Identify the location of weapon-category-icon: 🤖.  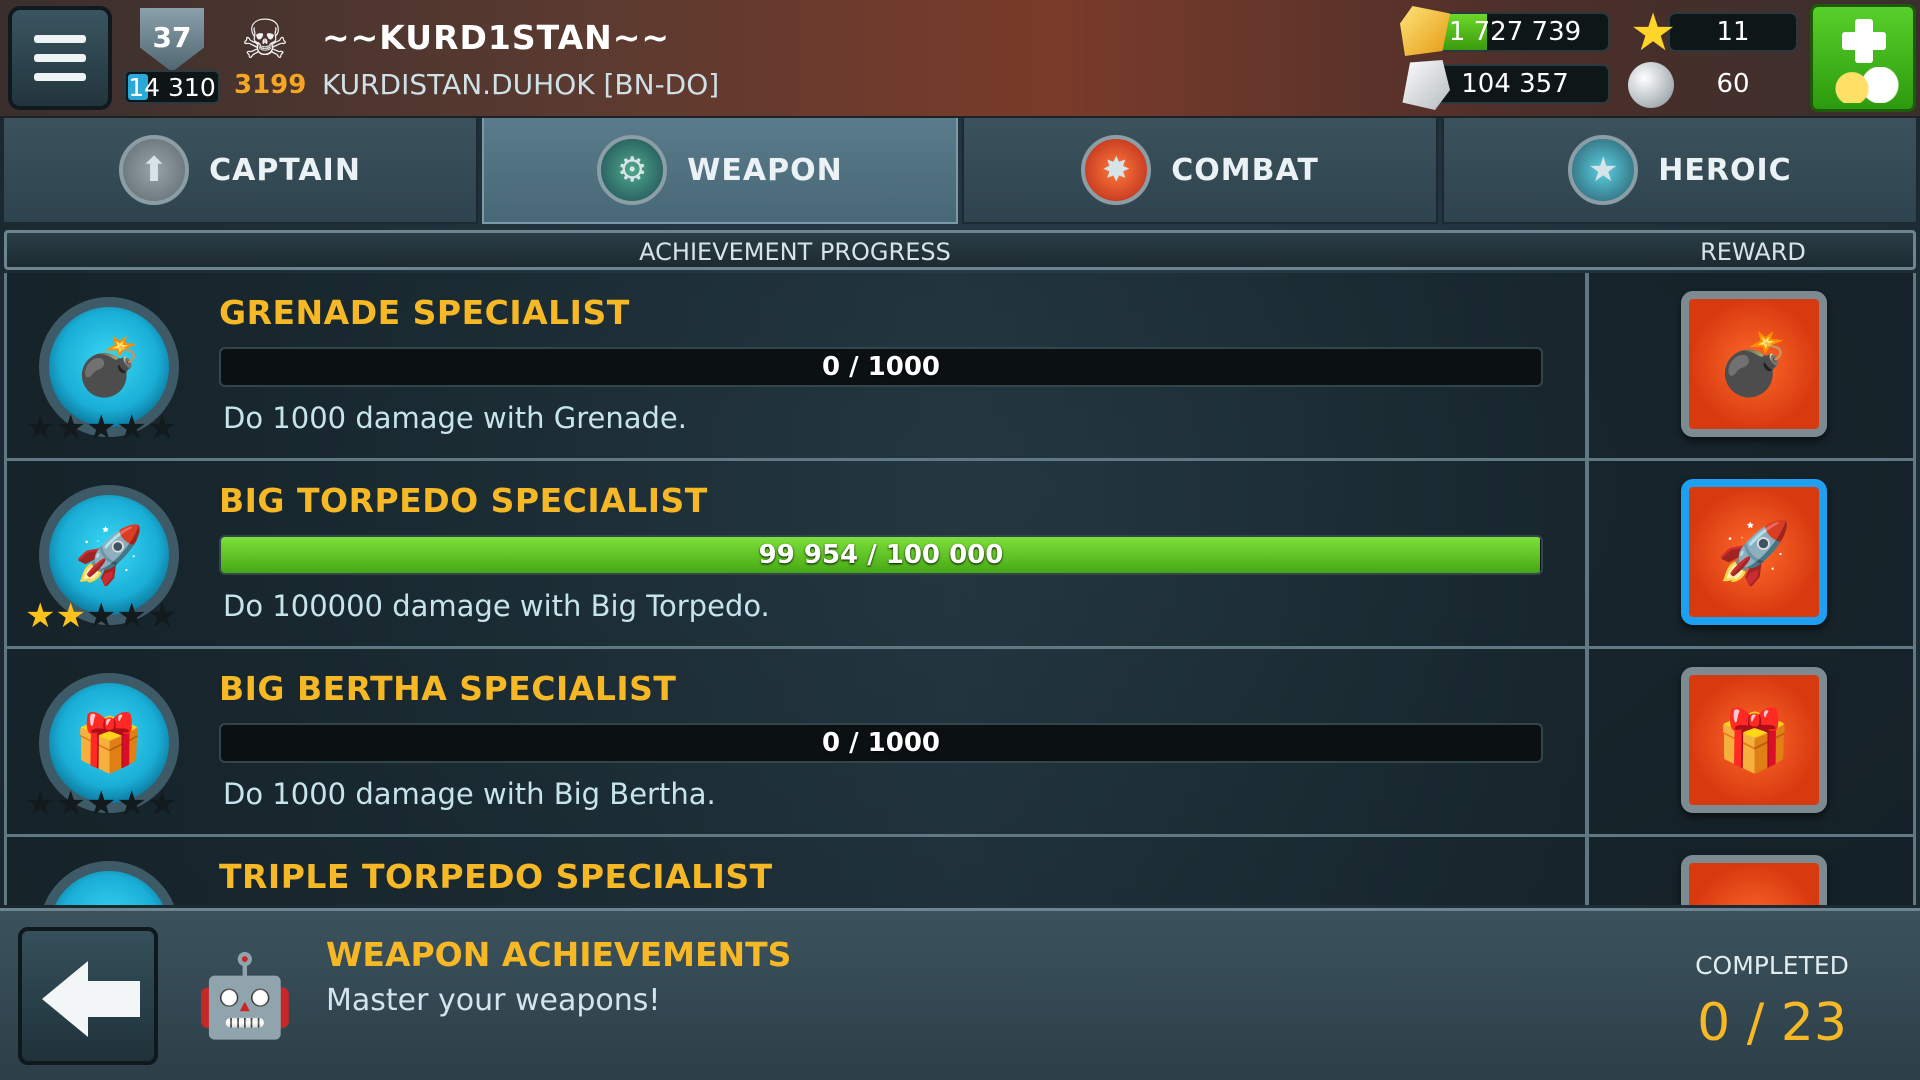
(245, 995).